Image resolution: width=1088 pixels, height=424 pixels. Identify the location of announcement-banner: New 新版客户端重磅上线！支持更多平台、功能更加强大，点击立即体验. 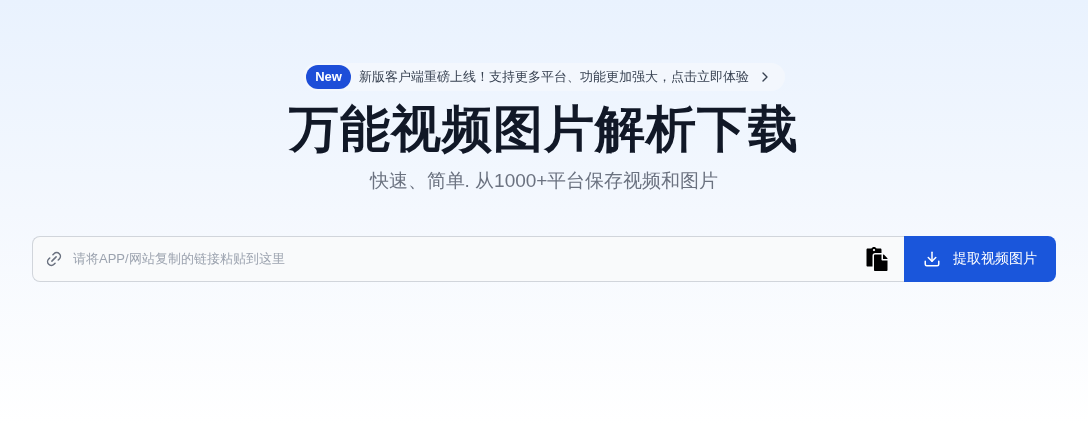
(544, 77).